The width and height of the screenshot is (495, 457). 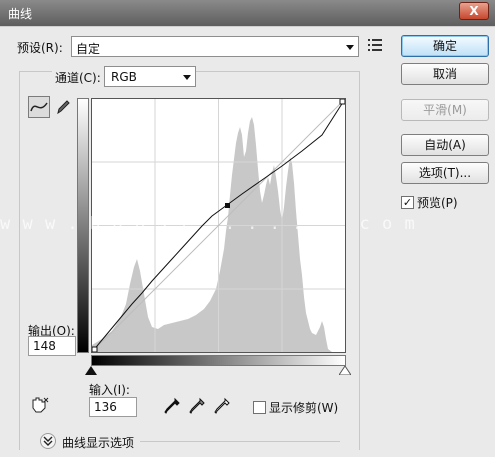 I want to click on preview-checkbox: ✓, so click(x=407, y=202).